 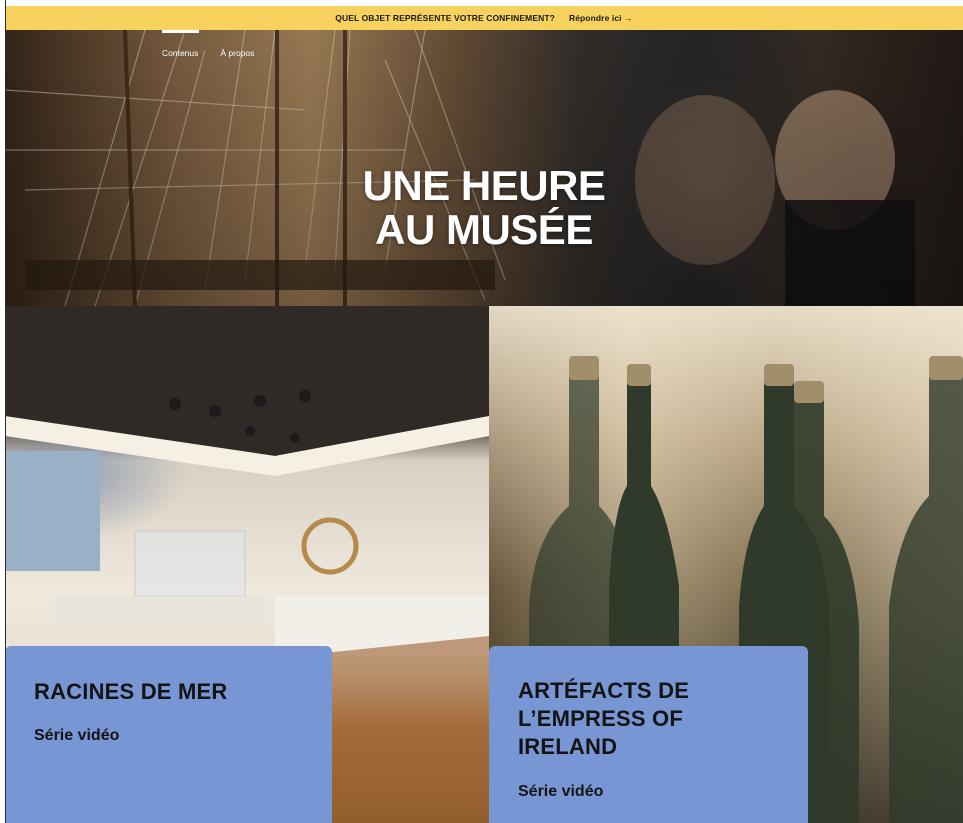 What do you see at coordinates (601, 18) in the screenshot?
I see `banner-answer-link: Répondre ici →` at bounding box center [601, 18].